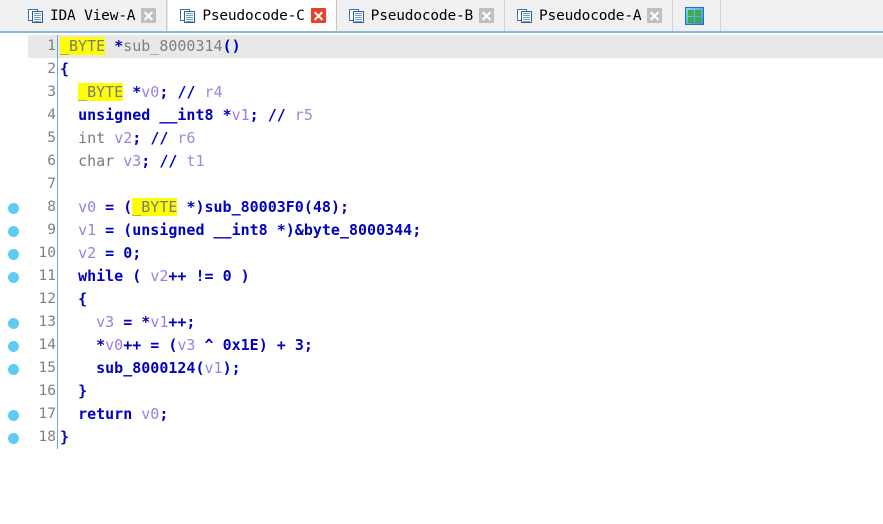  What do you see at coordinates (470, 322) in the screenshot?
I see `code-text: v3 = *v1++;` at bounding box center [470, 322].